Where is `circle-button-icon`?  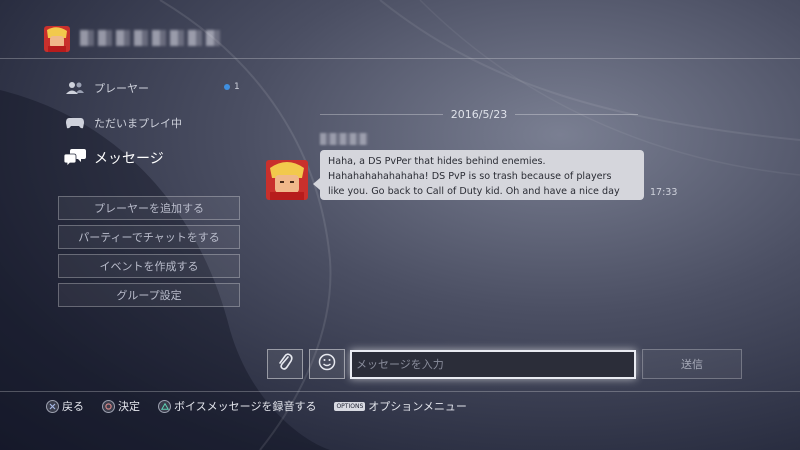
circle-button-icon is located at coordinates (108, 406).